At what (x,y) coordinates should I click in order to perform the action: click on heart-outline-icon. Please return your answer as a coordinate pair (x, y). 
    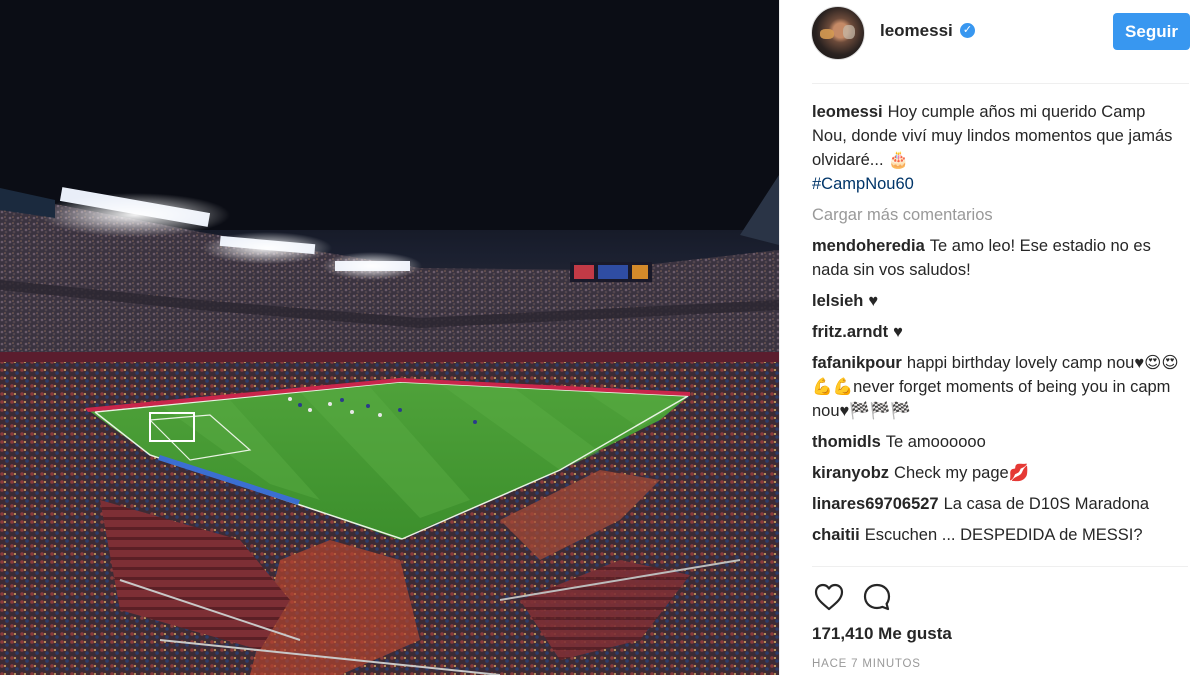
    Looking at the image, I should click on (829, 597).